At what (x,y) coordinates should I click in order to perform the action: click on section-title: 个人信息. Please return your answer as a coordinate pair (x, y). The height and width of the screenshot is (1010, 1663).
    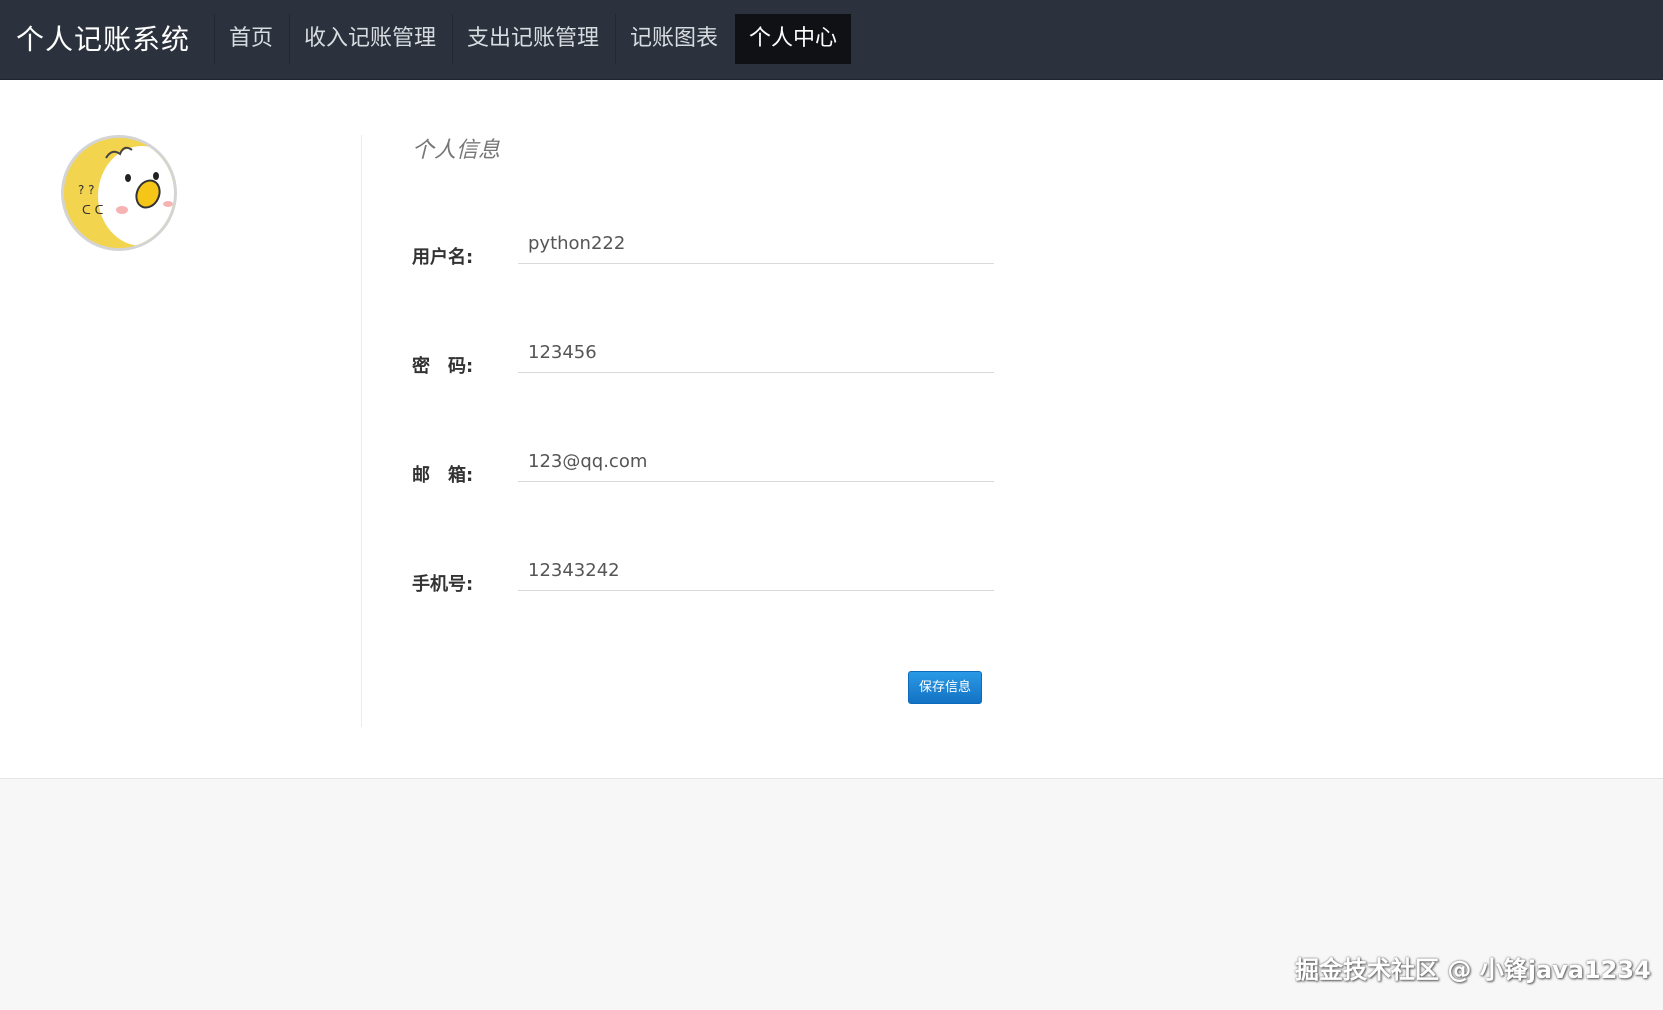
    Looking at the image, I should click on (456, 150).